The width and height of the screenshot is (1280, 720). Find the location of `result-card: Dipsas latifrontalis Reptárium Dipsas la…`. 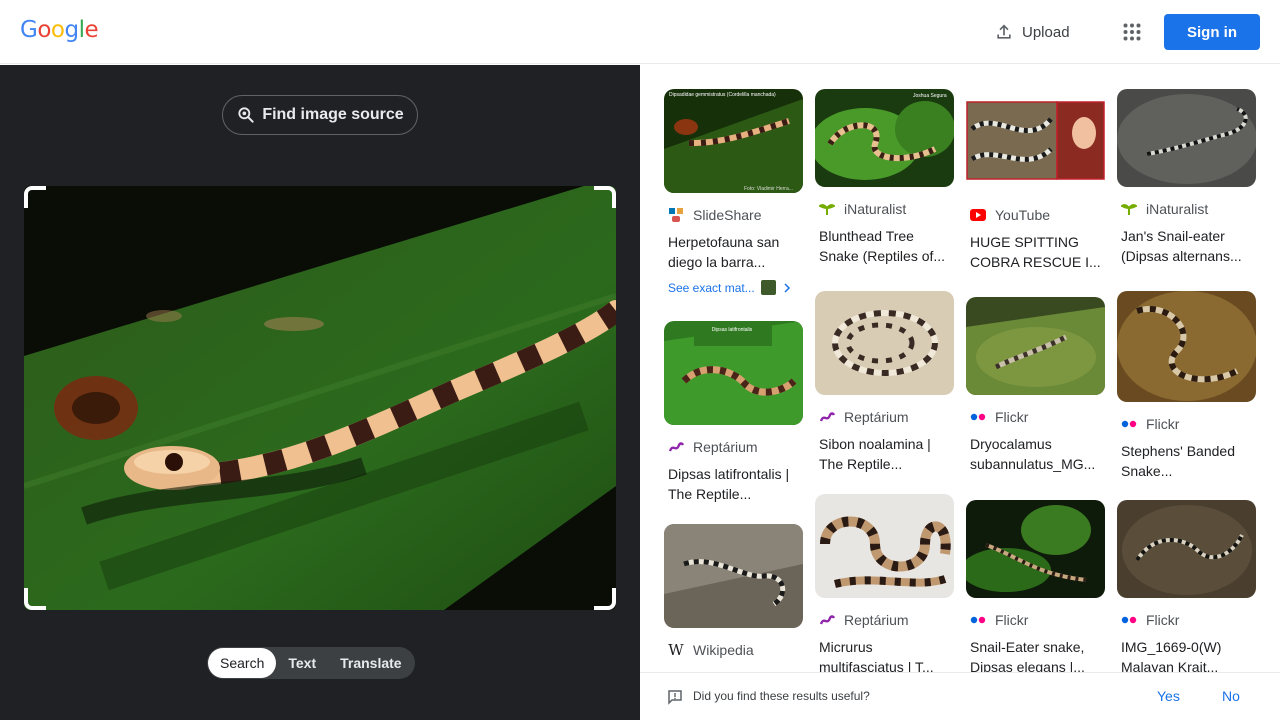

result-card: Dipsas latifrontalis Reptárium Dipsas la… is located at coordinates (734, 412).